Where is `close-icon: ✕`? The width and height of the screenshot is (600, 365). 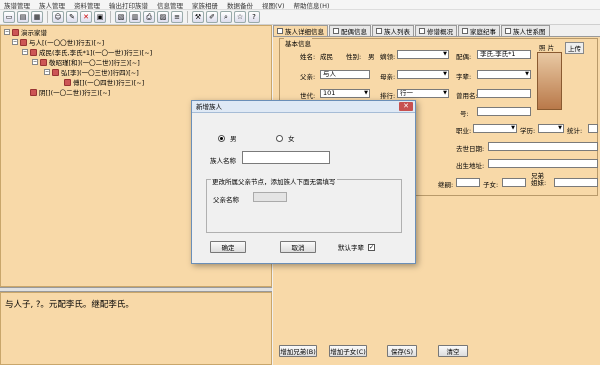
close-icon: ✕ is located at coordinates (406, 106).